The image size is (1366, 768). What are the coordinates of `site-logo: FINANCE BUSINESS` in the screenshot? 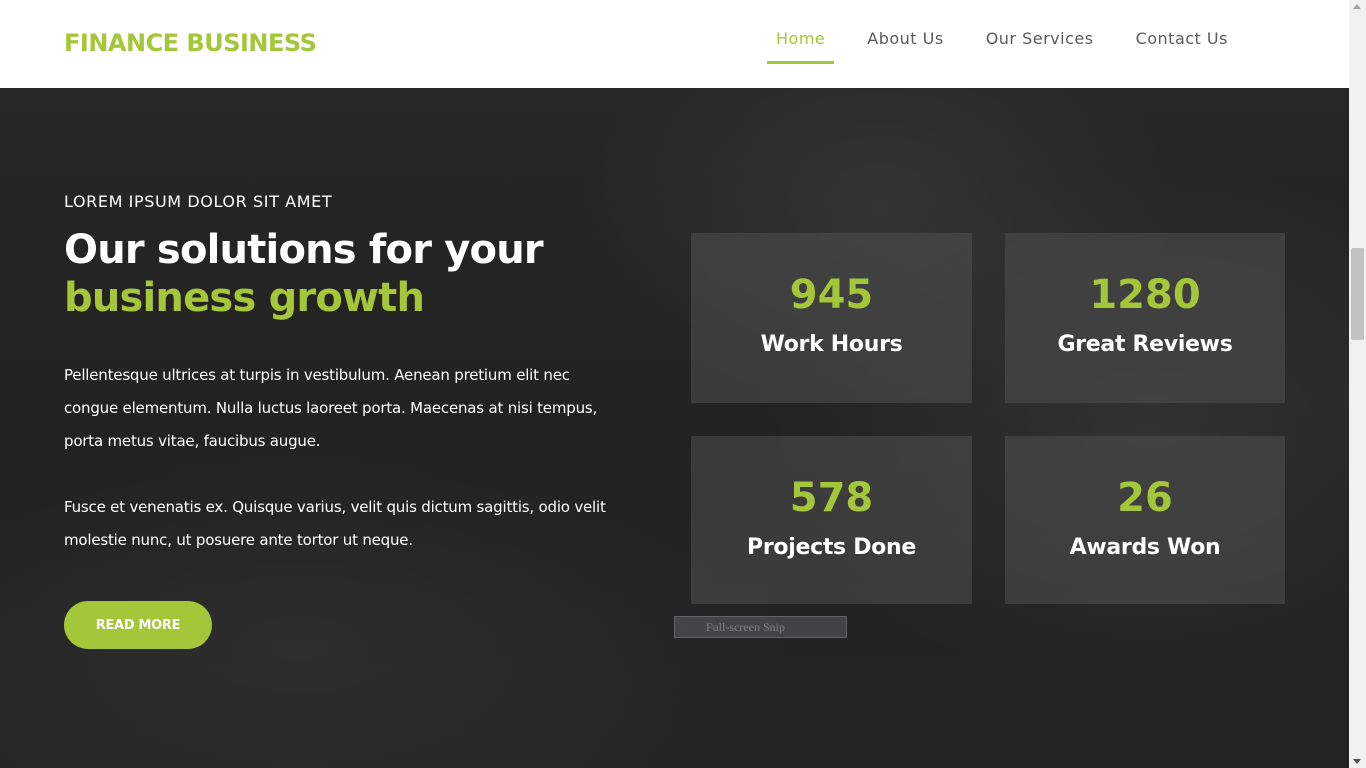 It's located at (190, 43).